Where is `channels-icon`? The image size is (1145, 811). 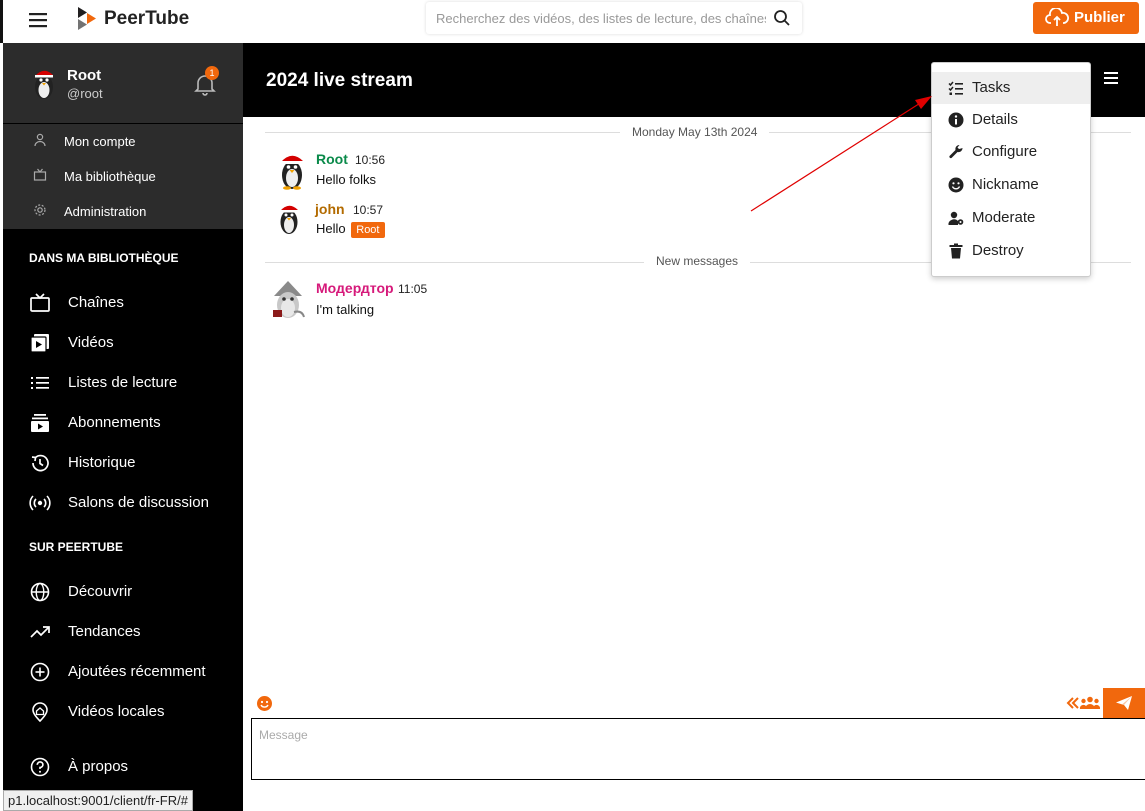 channels-icon is located at coordinates (40, 303).